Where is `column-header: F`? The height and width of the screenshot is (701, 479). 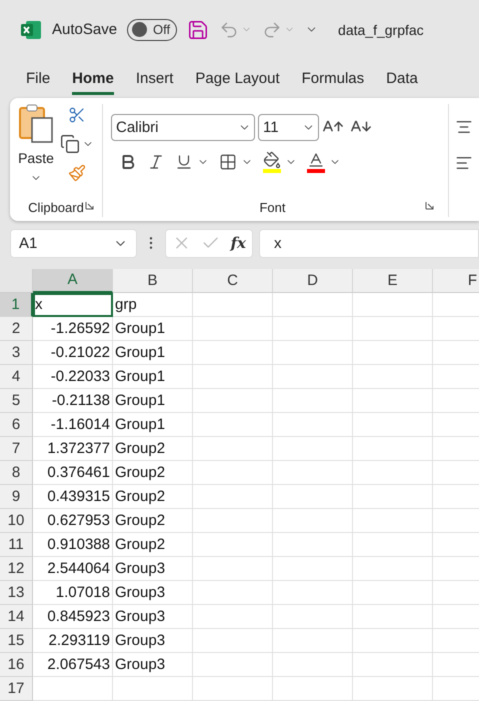 column-header: F is located at coordinates (456, 280).